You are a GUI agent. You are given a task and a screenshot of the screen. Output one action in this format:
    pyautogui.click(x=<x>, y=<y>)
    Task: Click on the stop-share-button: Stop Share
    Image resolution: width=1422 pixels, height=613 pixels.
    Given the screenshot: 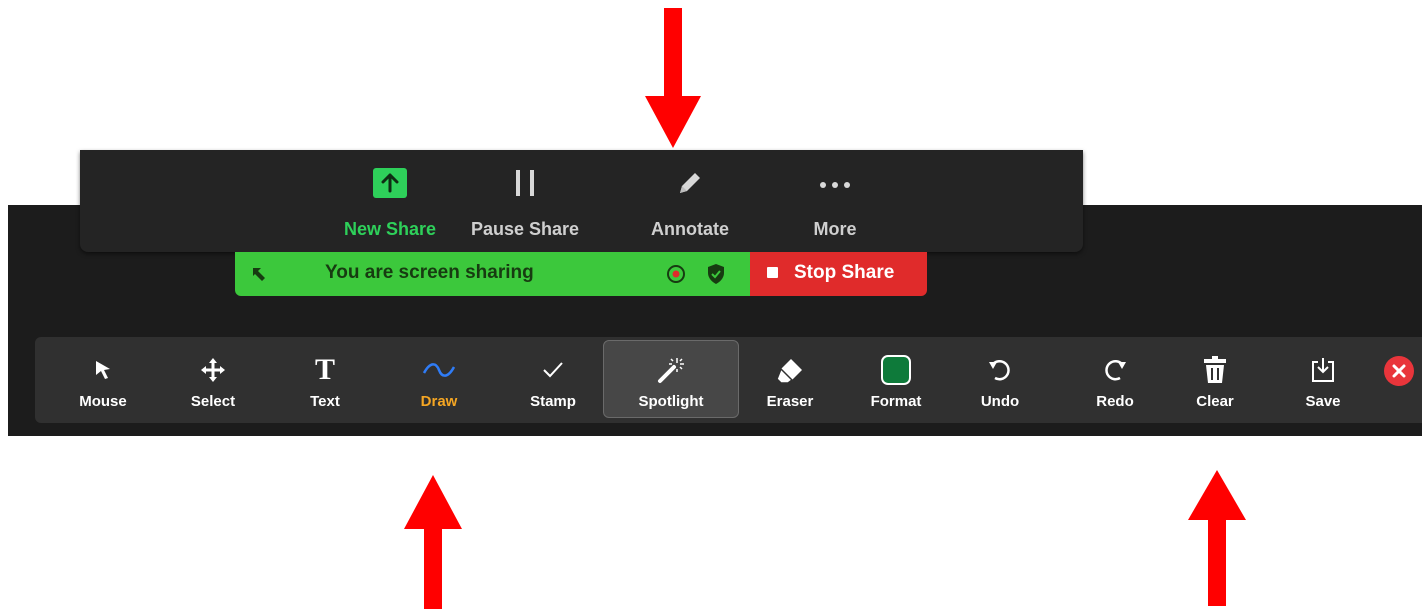 What is the action you would take?
    pyautogui.click(x=838, y=274)
    